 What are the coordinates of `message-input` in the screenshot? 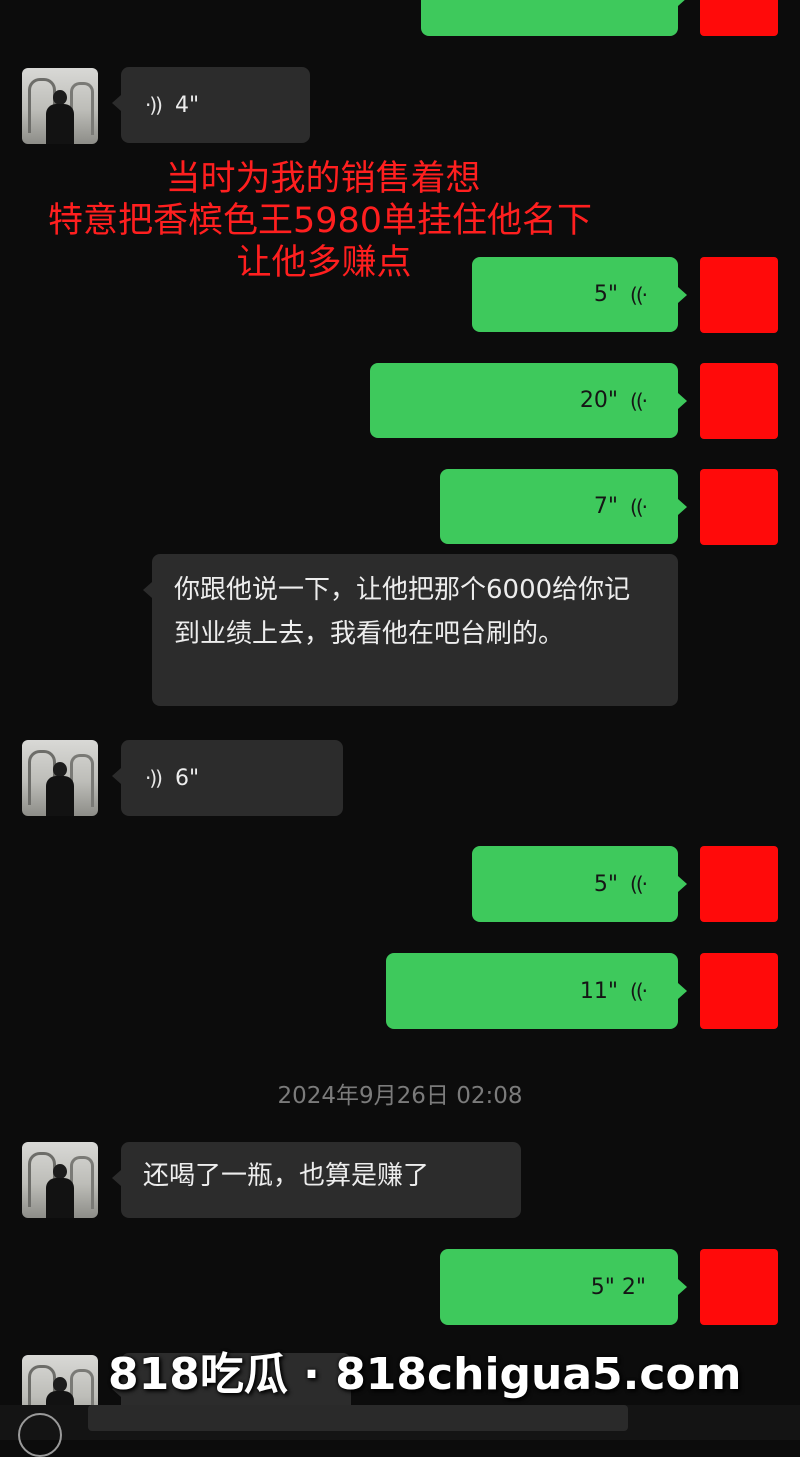 It's located at (358, 1418).